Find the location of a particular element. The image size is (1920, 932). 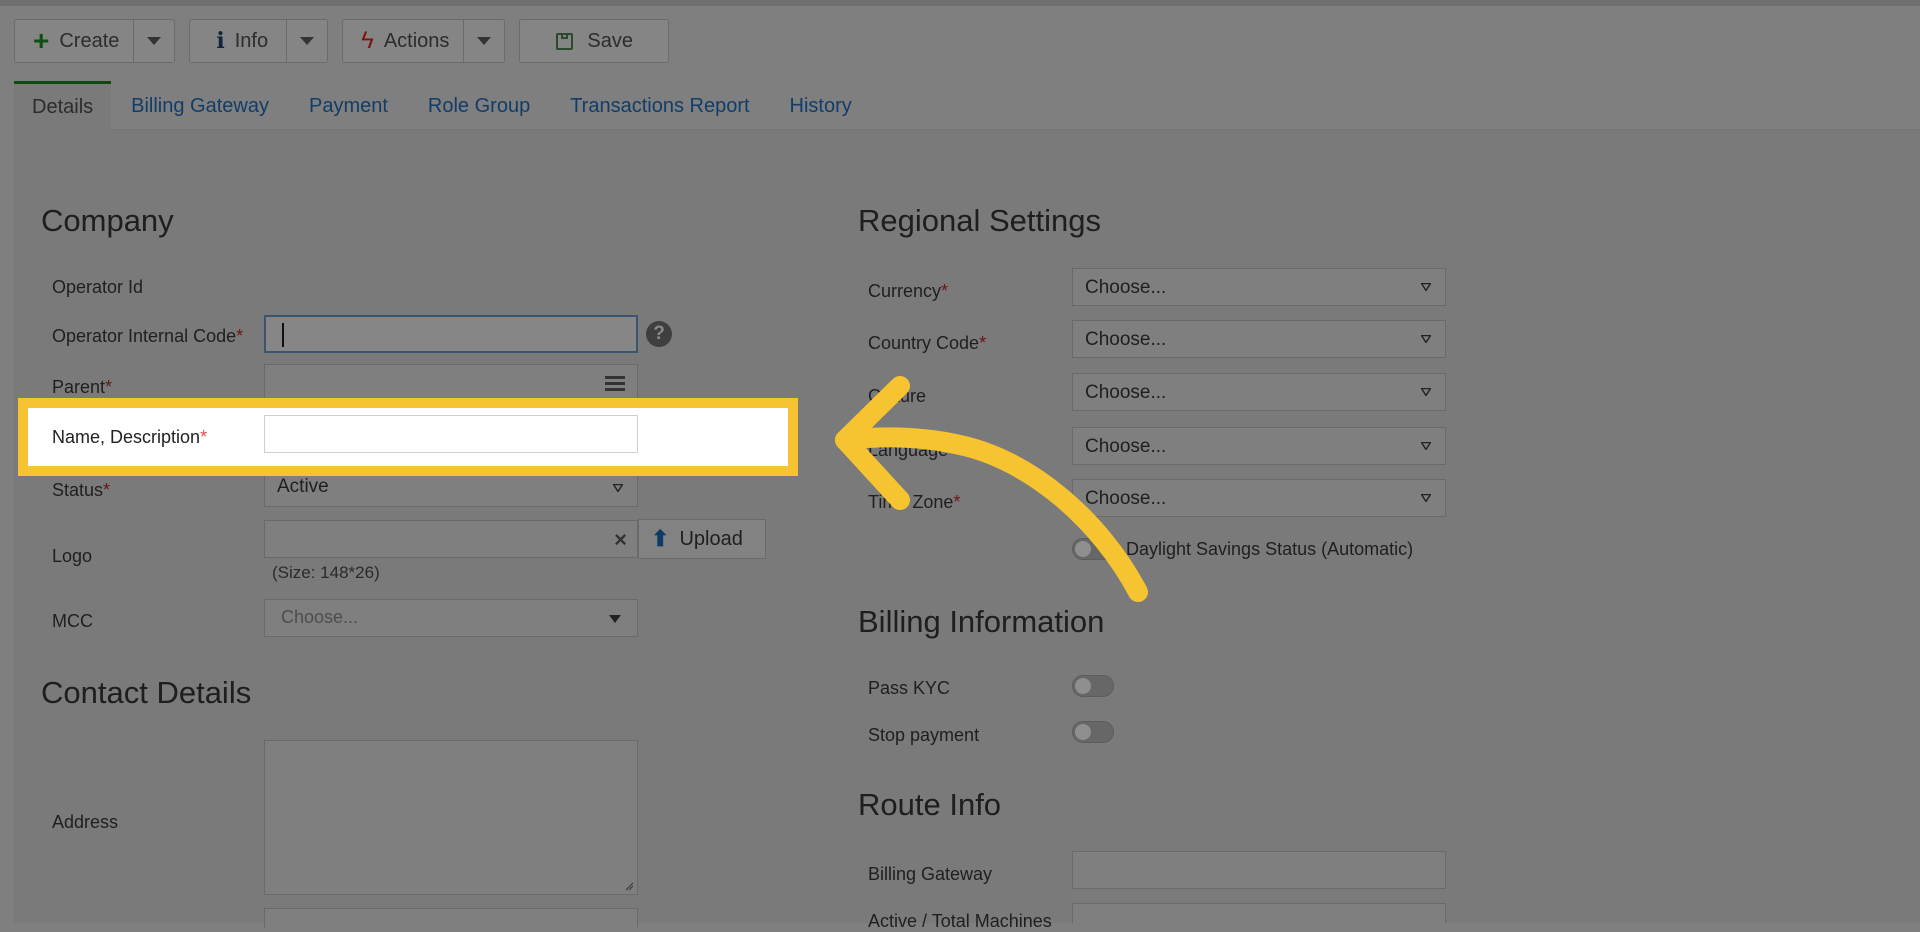

name-description-label: Name, Description* is located at coordinates (130, 437).